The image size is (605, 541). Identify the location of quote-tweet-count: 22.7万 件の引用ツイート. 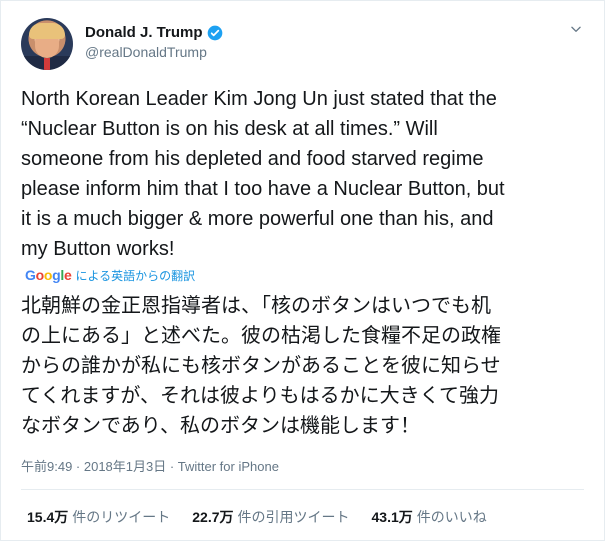
(270, 517).